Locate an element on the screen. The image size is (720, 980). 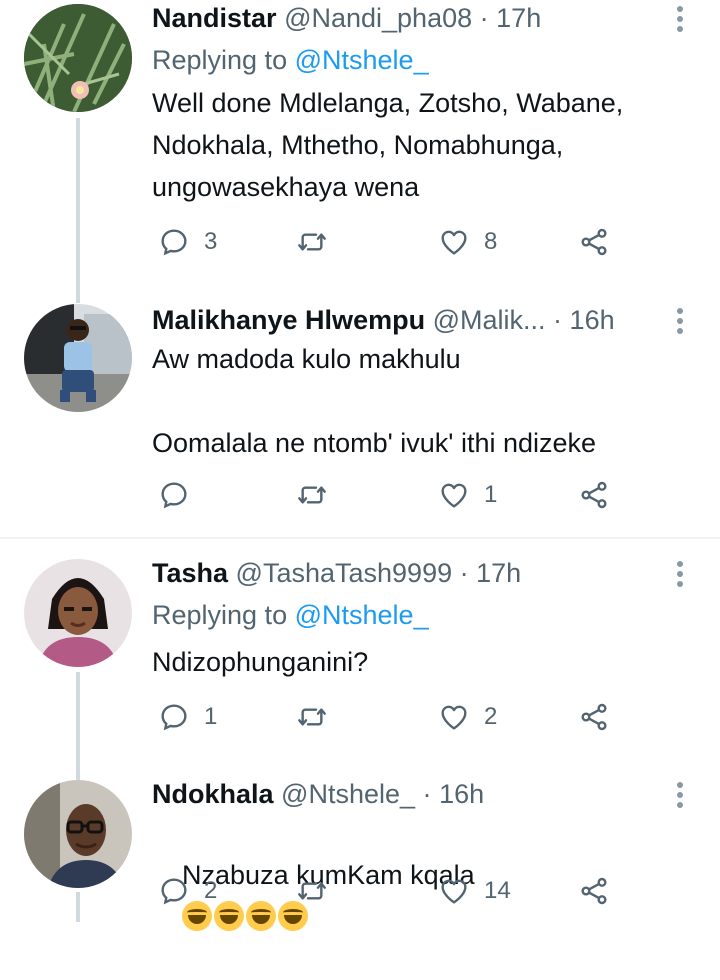
tweet-text: Ndizophunganini? is located at coordinates (260, 662).